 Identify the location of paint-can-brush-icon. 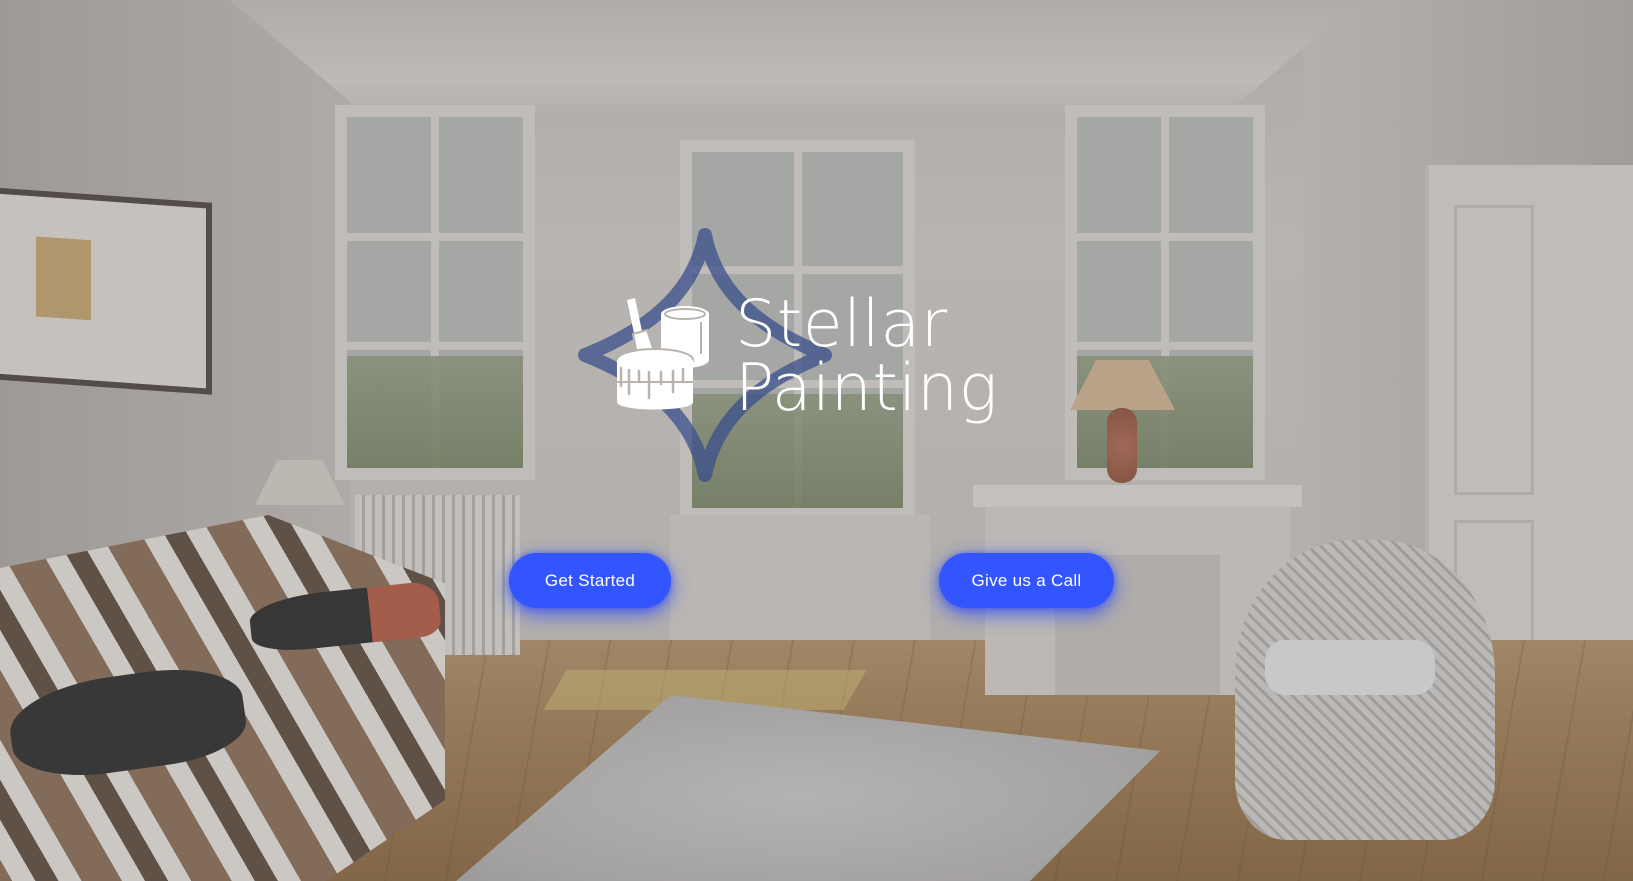
(662, 354).